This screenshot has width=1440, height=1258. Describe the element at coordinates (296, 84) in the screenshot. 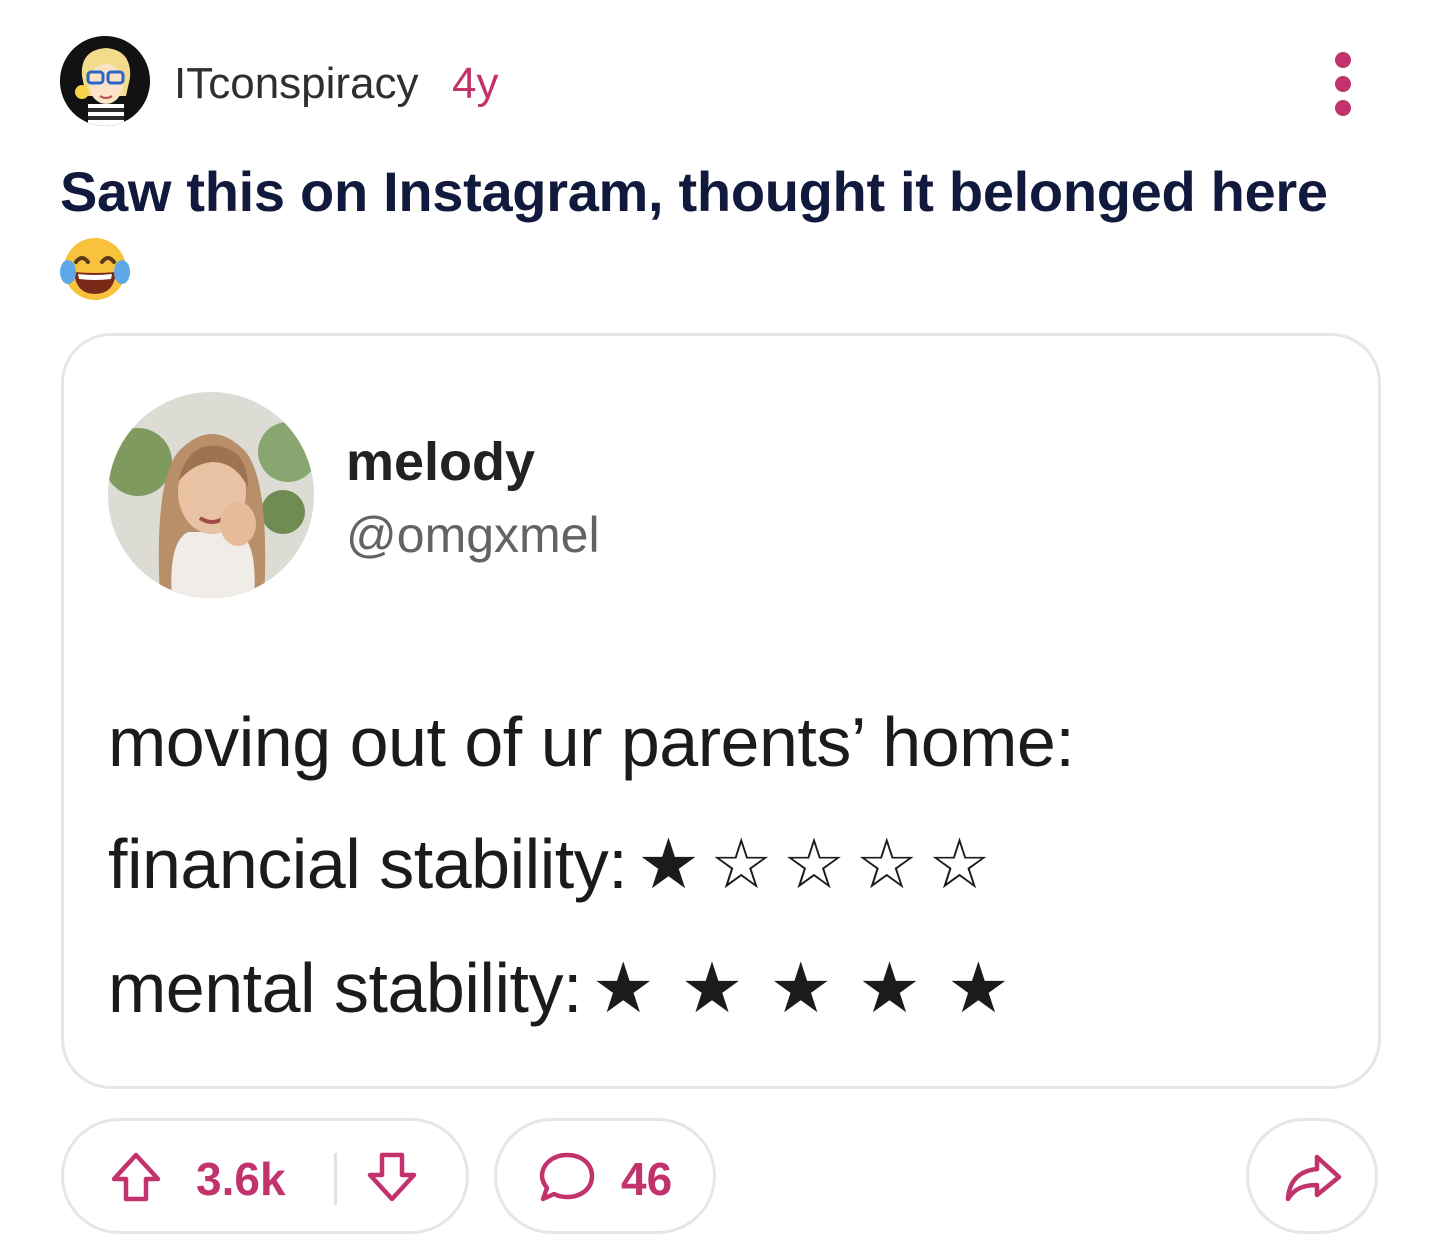

I see `author-username: ITconspiracy` at that location.